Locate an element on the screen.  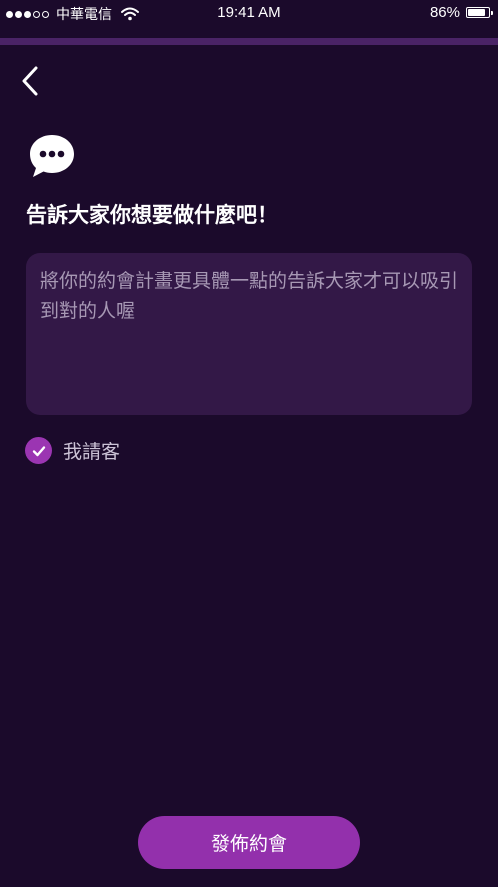
header-accent-bar is located at coordinates (249, 41).